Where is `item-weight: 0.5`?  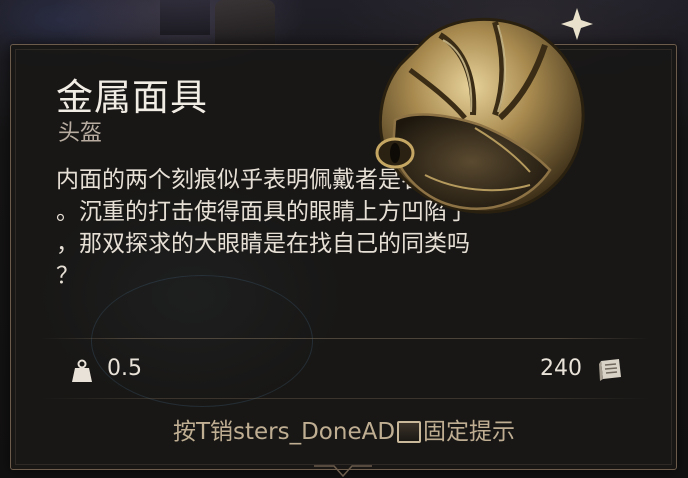 item-weight: 0.5 is located at coordinates (124, 368).